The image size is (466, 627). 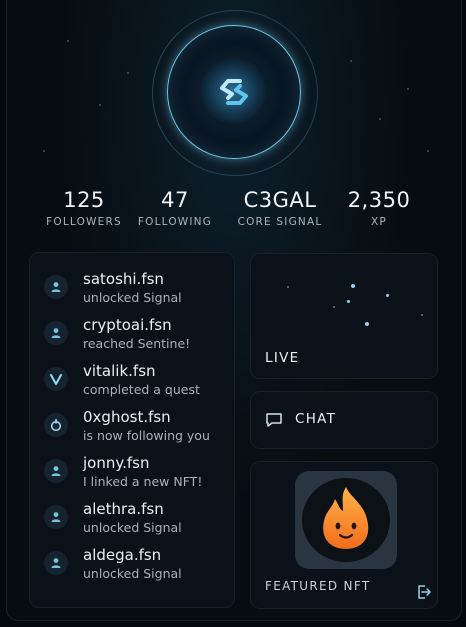 What do you see at coordinates (123, 509) in the screenshot?
I see `activity-username: alethra.fsn` at bounding box center [123, 509].